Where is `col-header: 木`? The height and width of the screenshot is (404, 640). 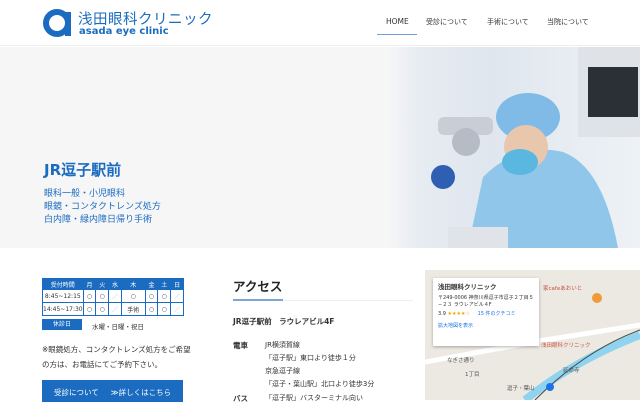
col-header: 木 is located at coordinates (133, 284).